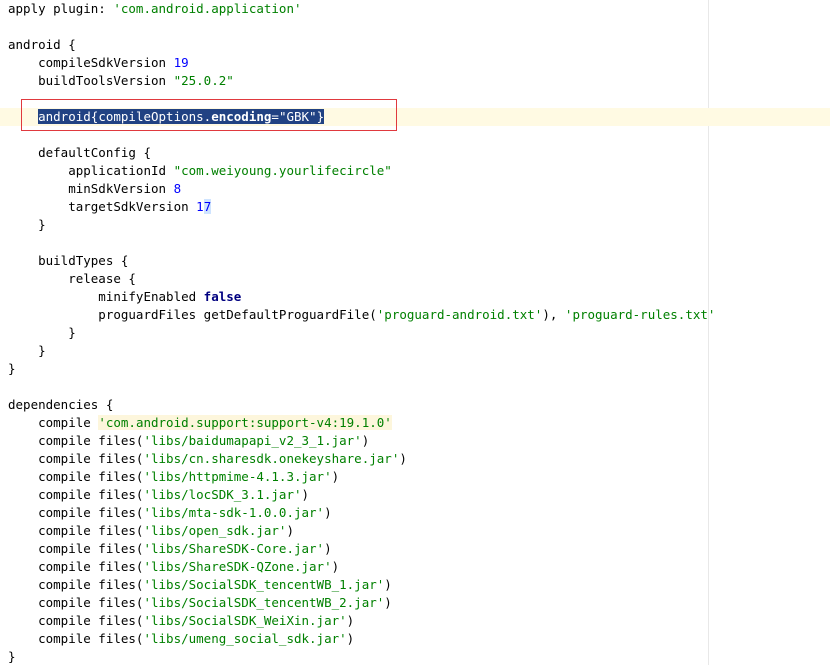  Describe the element at coordinates (91, 62) in the screenshot. I see `code-token: compileSdkVersion` at that location.